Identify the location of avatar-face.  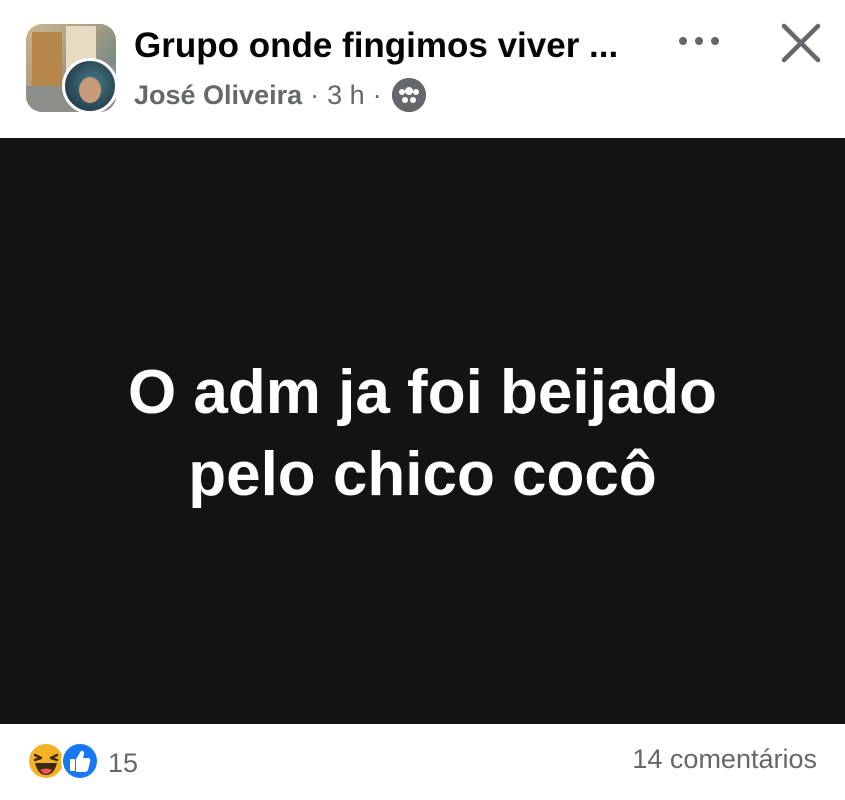
(90, 90).